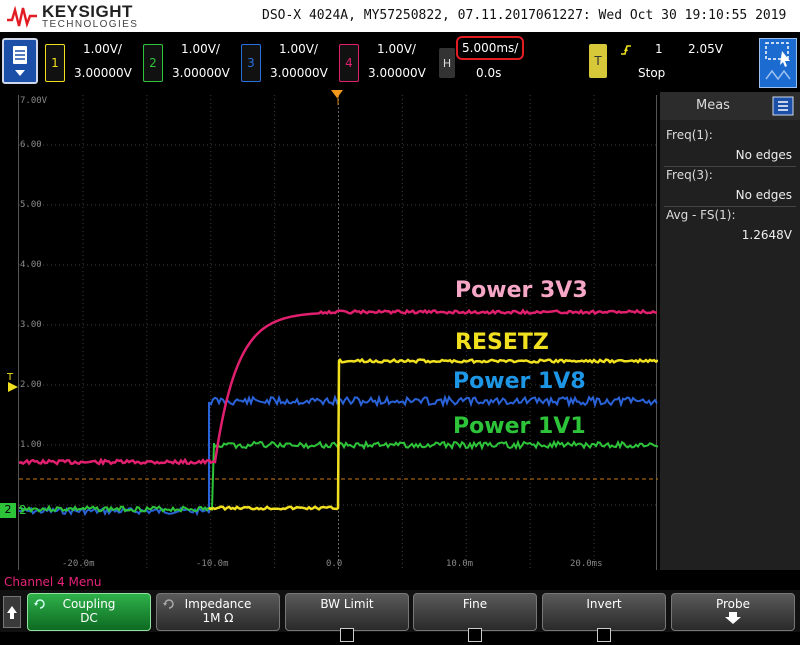 Image resolution: width=800 pixels, height=645 pixels. Describe the element at coordinates (34, 101) in the screenshot. I see `y-axis-label: 7.00V` at that location.